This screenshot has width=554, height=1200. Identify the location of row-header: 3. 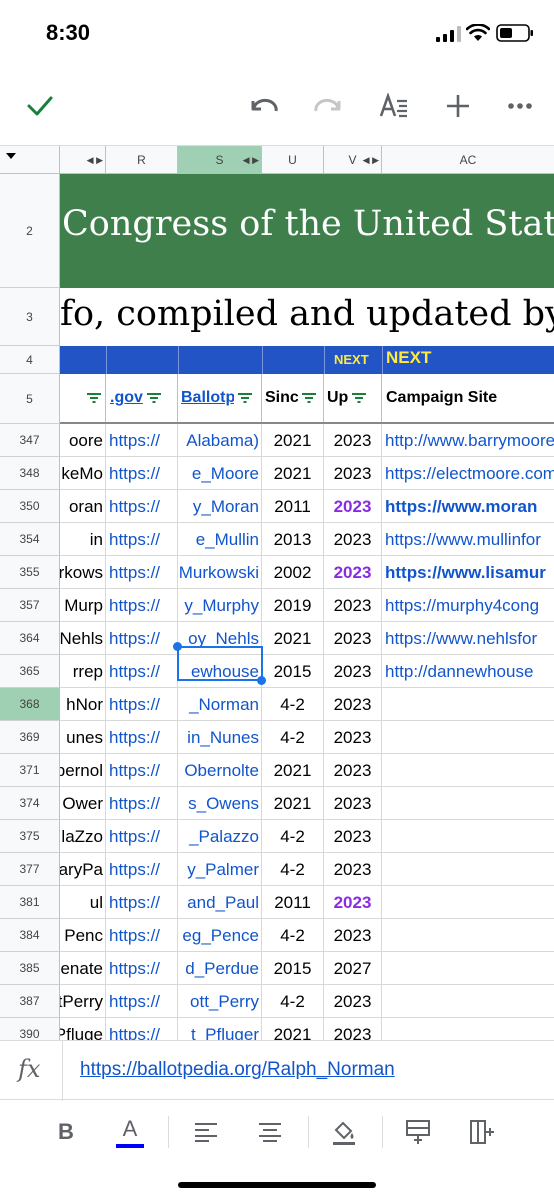
(30, 317).